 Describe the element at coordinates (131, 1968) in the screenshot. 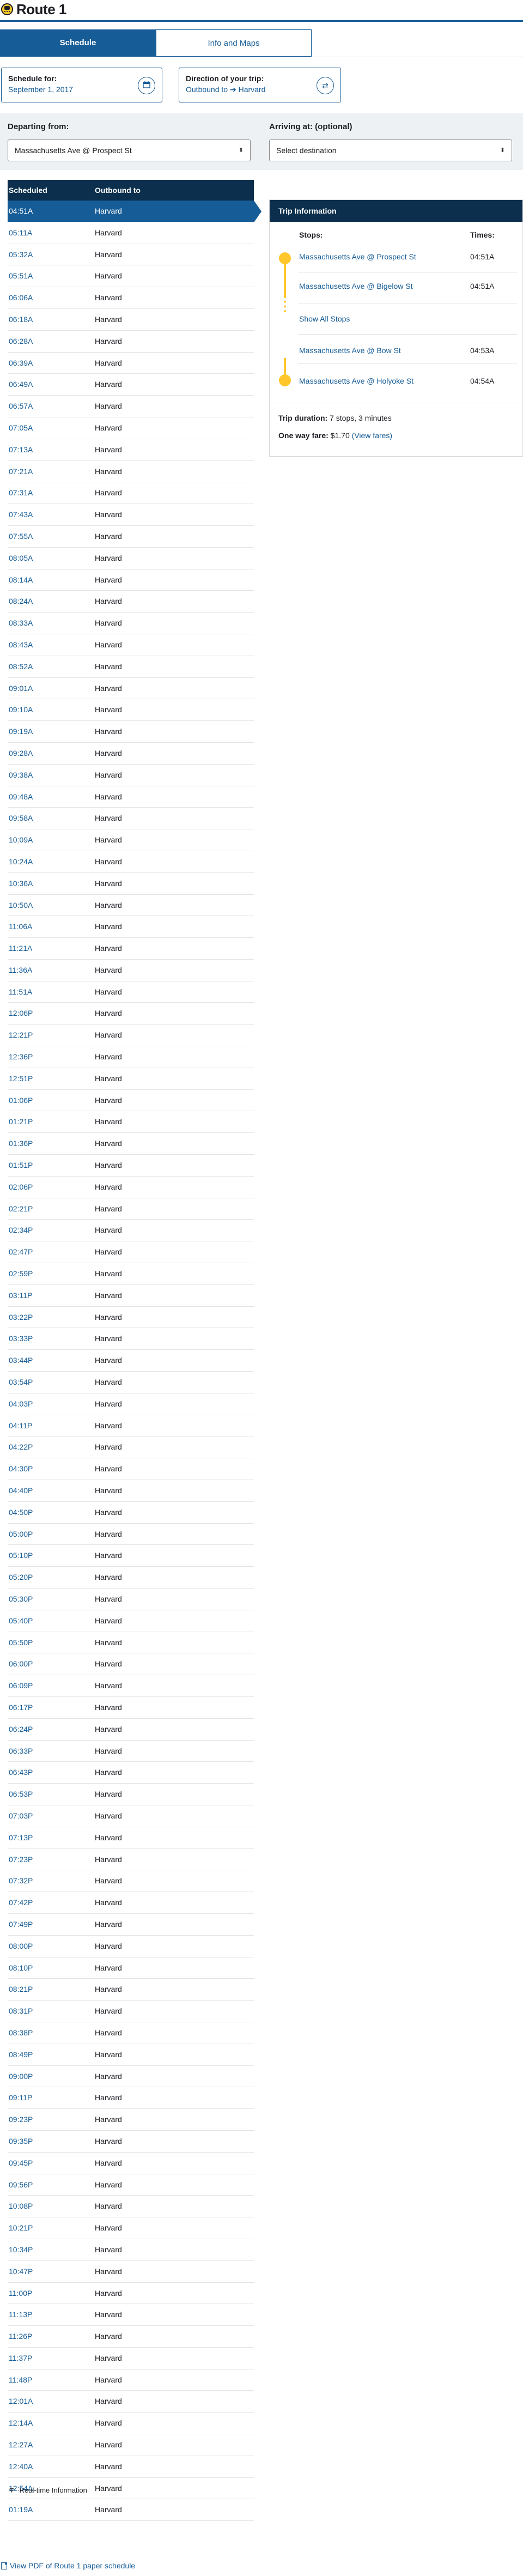

I see `table-row: 08:10P Harvard` at that location.